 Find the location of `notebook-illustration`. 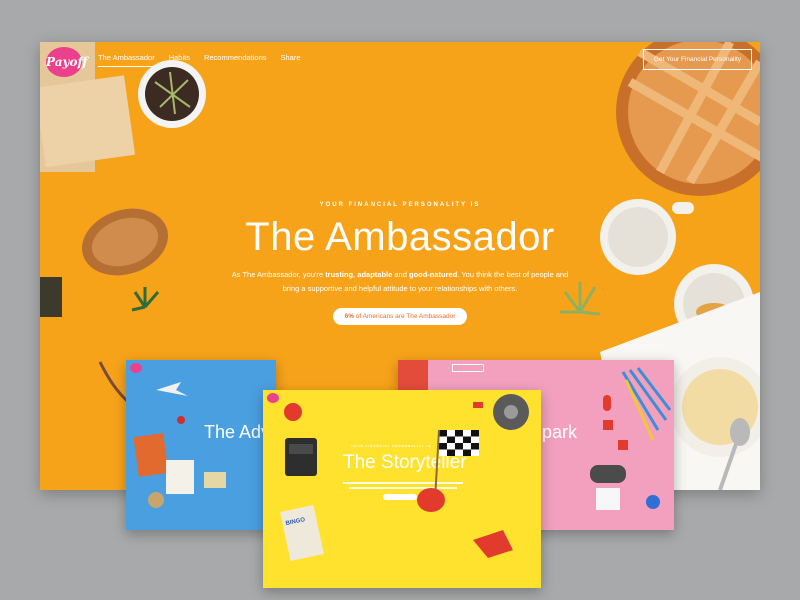

notebook-illustration is located at coordinates (151, 455).